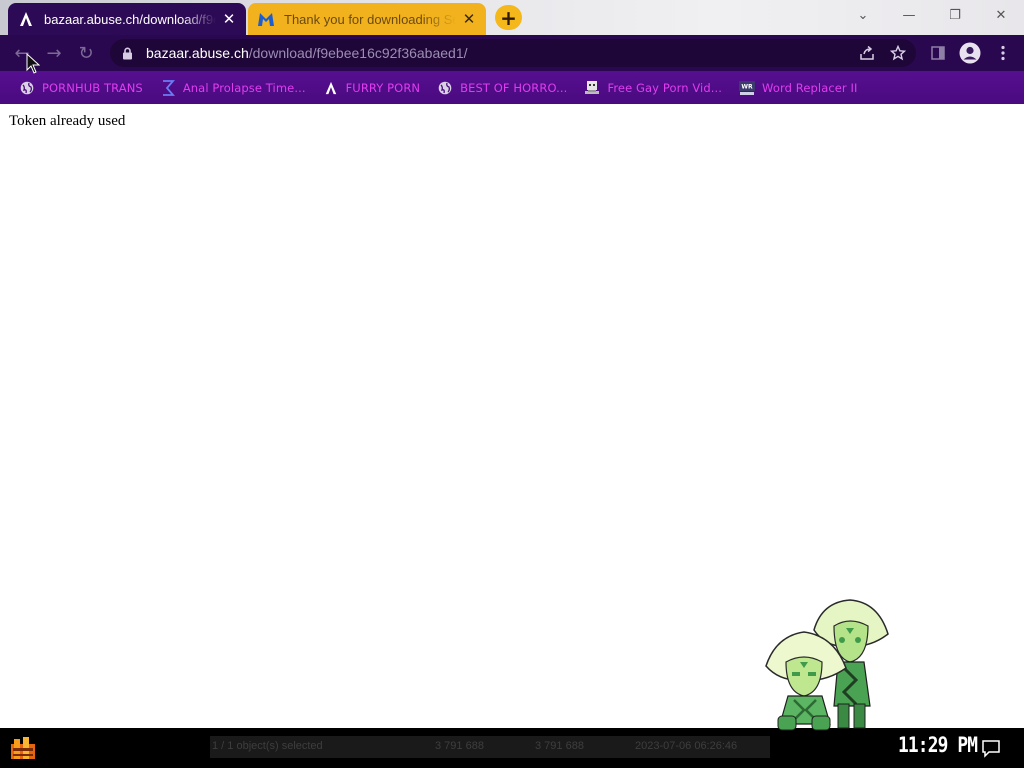  I want to click on star-icon, so click(898, 53).